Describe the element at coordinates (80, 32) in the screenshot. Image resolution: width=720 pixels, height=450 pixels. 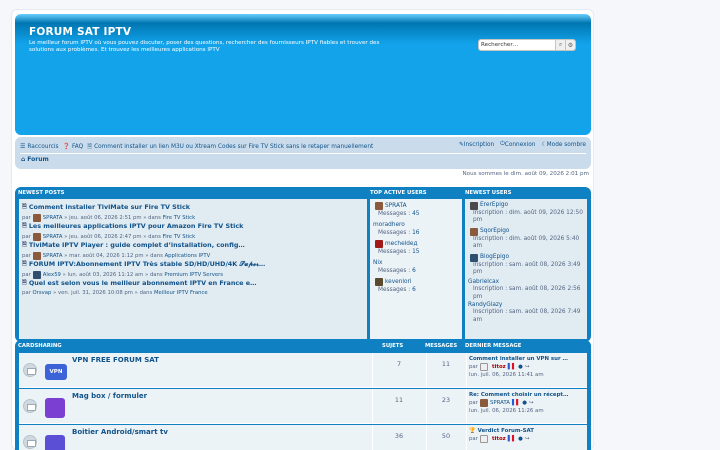
I see `site-title: FORUM SAT IPTV` at that location.